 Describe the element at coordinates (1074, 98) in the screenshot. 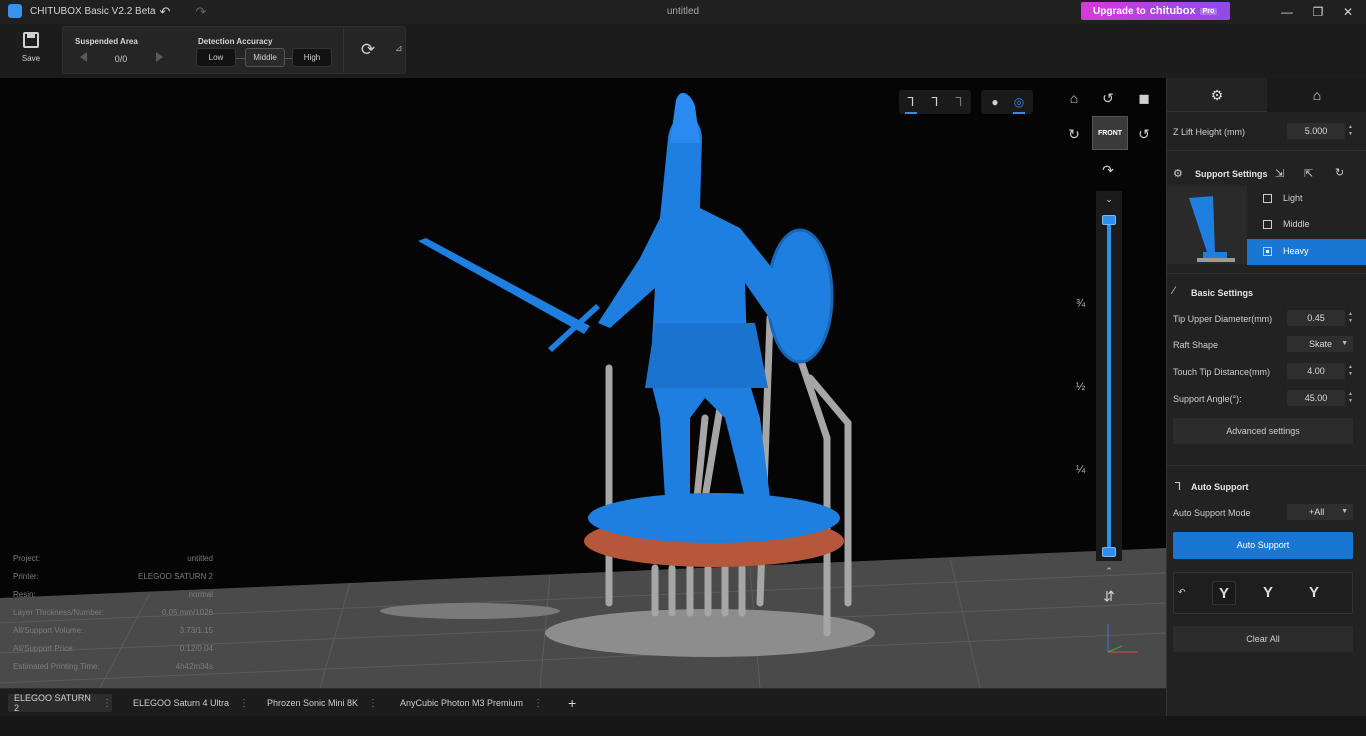

I see `home-view-icon: ⌂` at that location.